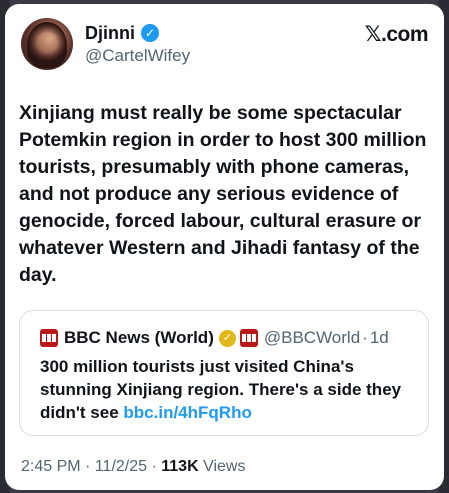 The width and height of the screenshot is (449, 493). I want to click on avatar-image, so click(47, 45).